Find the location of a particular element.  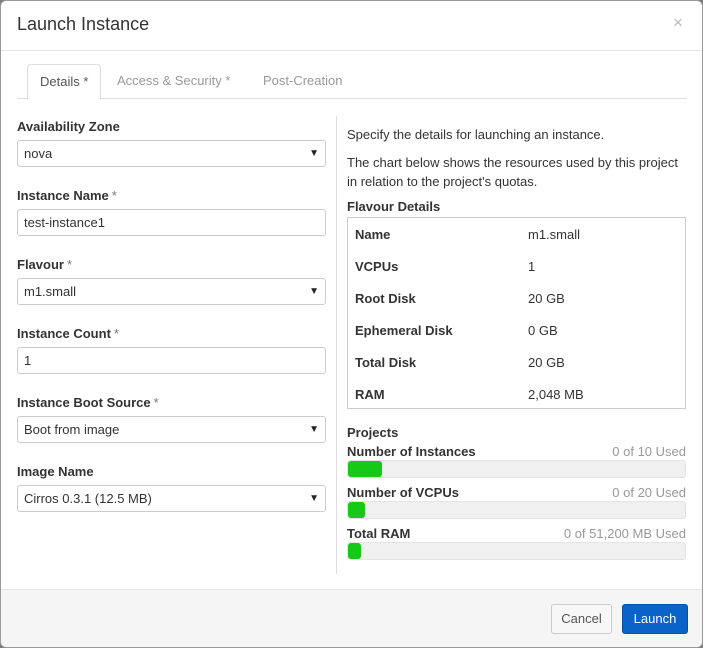

quota-label: Total RAM is located at coordinates (379, 533).